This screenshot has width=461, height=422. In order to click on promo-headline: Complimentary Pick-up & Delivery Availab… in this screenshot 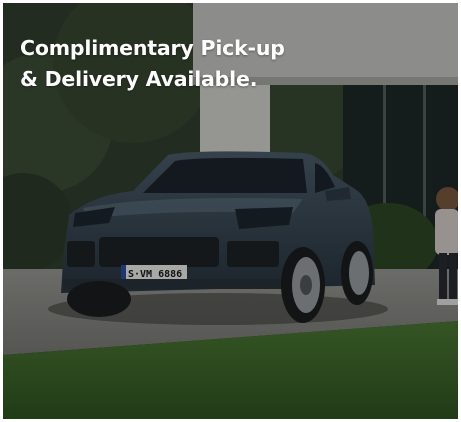, I will do `click(152, 64)`.